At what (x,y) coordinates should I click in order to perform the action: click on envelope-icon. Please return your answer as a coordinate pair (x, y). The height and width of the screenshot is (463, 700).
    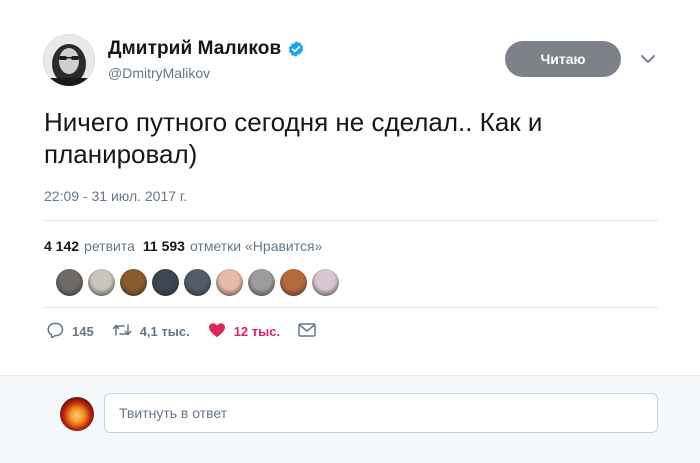
    Looking at the image, I should click on (307, 331).